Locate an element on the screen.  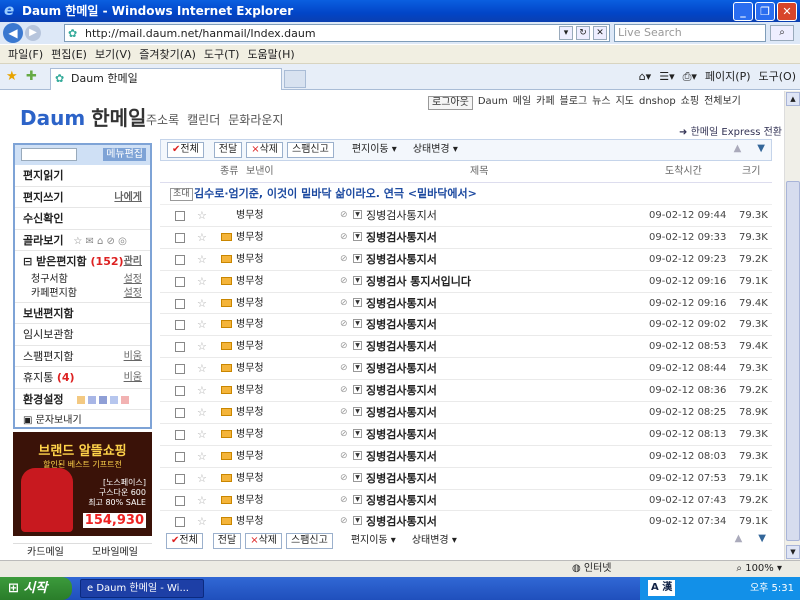
sidebar-item-sms: ▣ 문자보내기 is located at coordinates (82, 421).